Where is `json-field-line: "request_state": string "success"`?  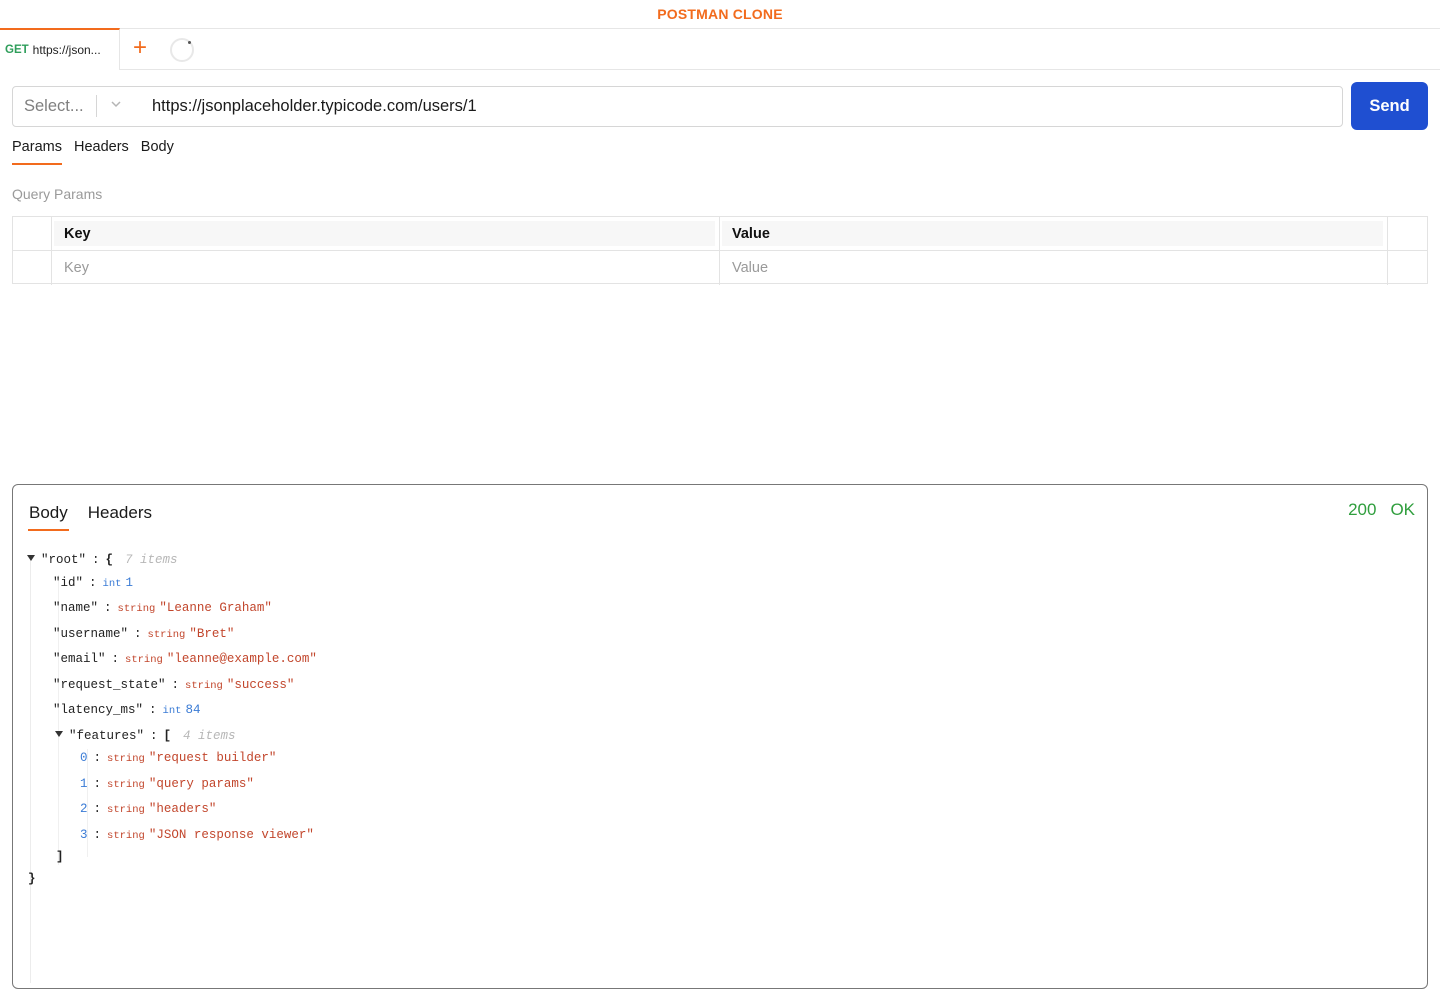 json-field-line: "request_state": string "success" is located at coordinates (173, 685).